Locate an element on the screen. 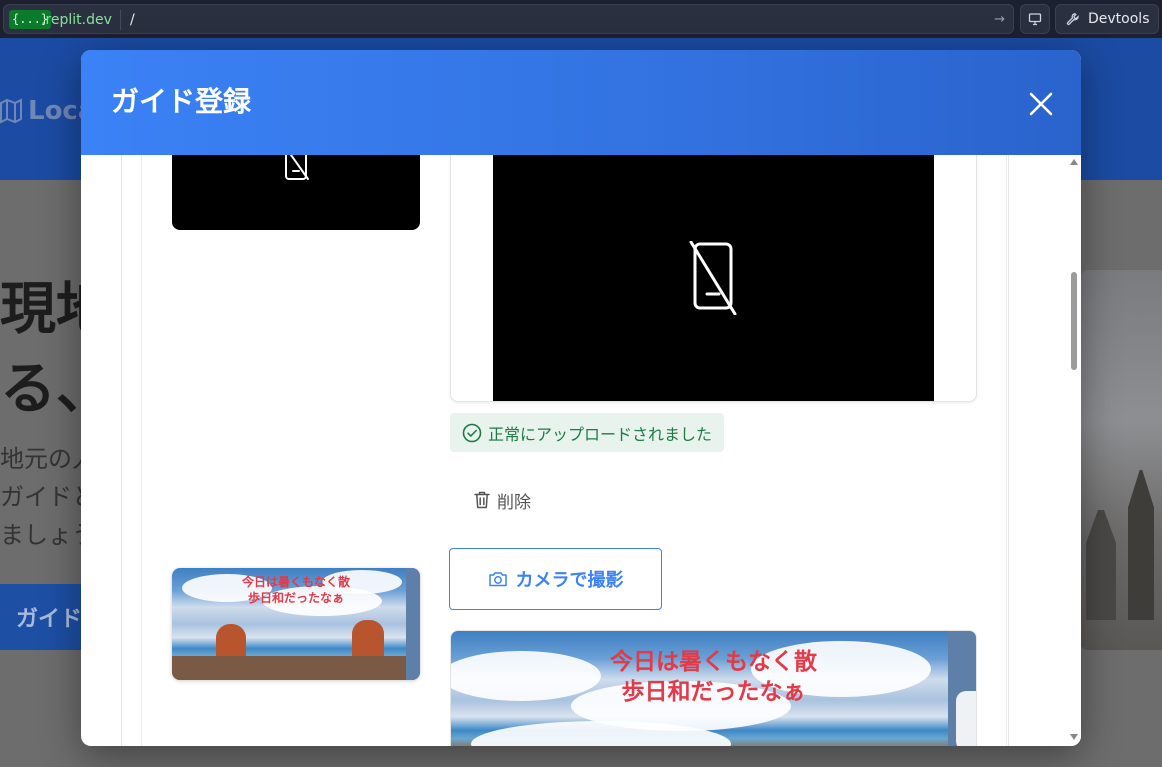 The width and height of the screenshot is (1162, 767). modal-title: ガイド登録 is located at coordinates (181, 101).